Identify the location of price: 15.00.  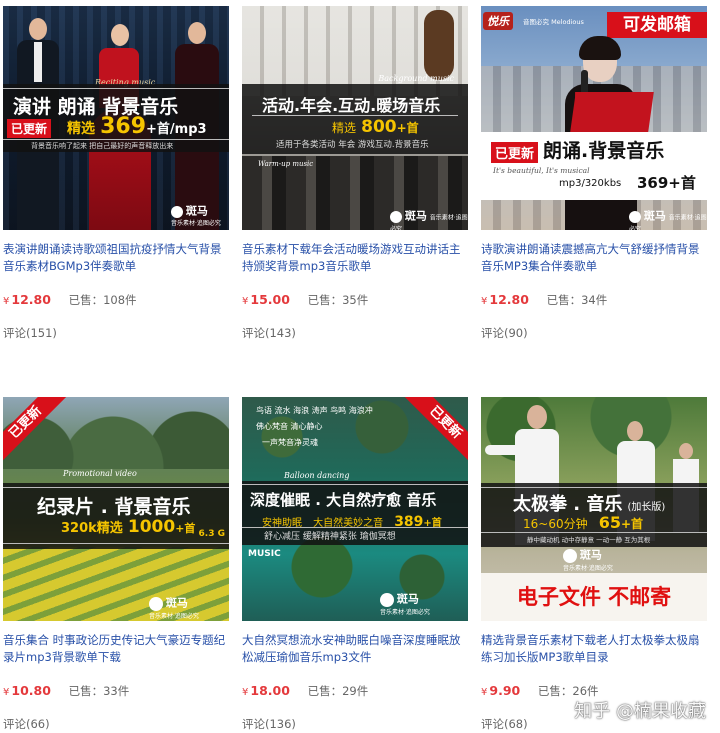
(270, 299).